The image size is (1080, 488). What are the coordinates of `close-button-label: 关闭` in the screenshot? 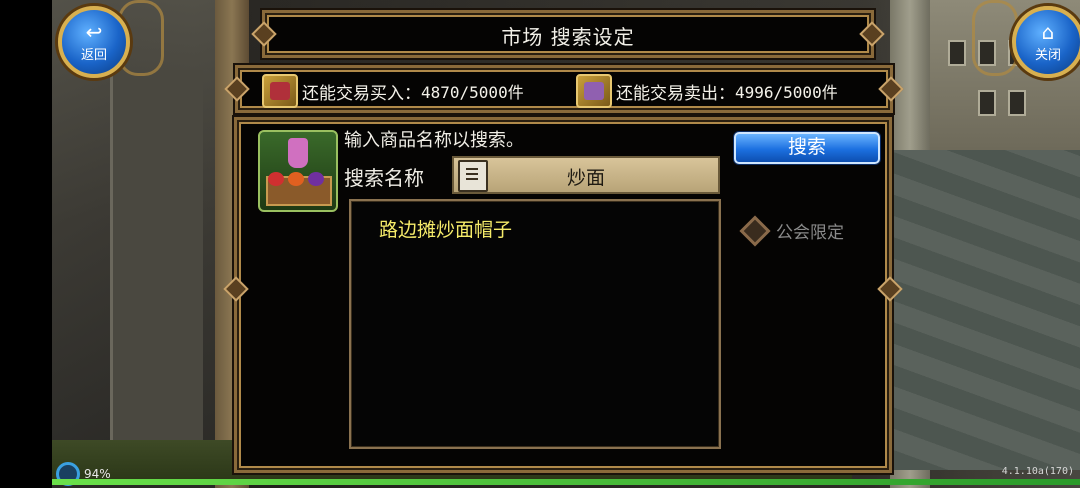 It's located at (1047, 55).